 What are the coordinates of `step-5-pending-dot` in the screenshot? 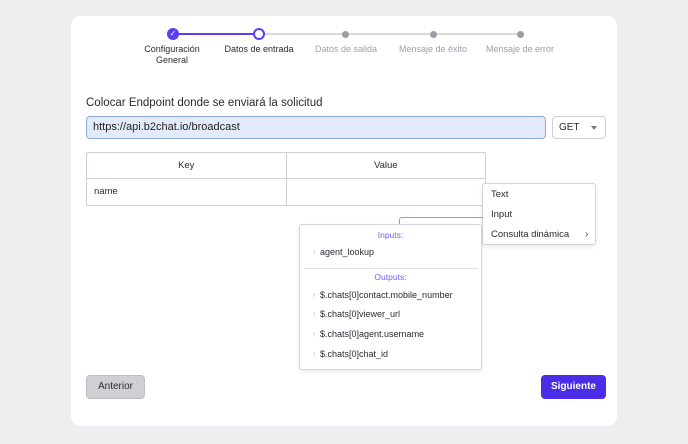 It's located at (520, 34).